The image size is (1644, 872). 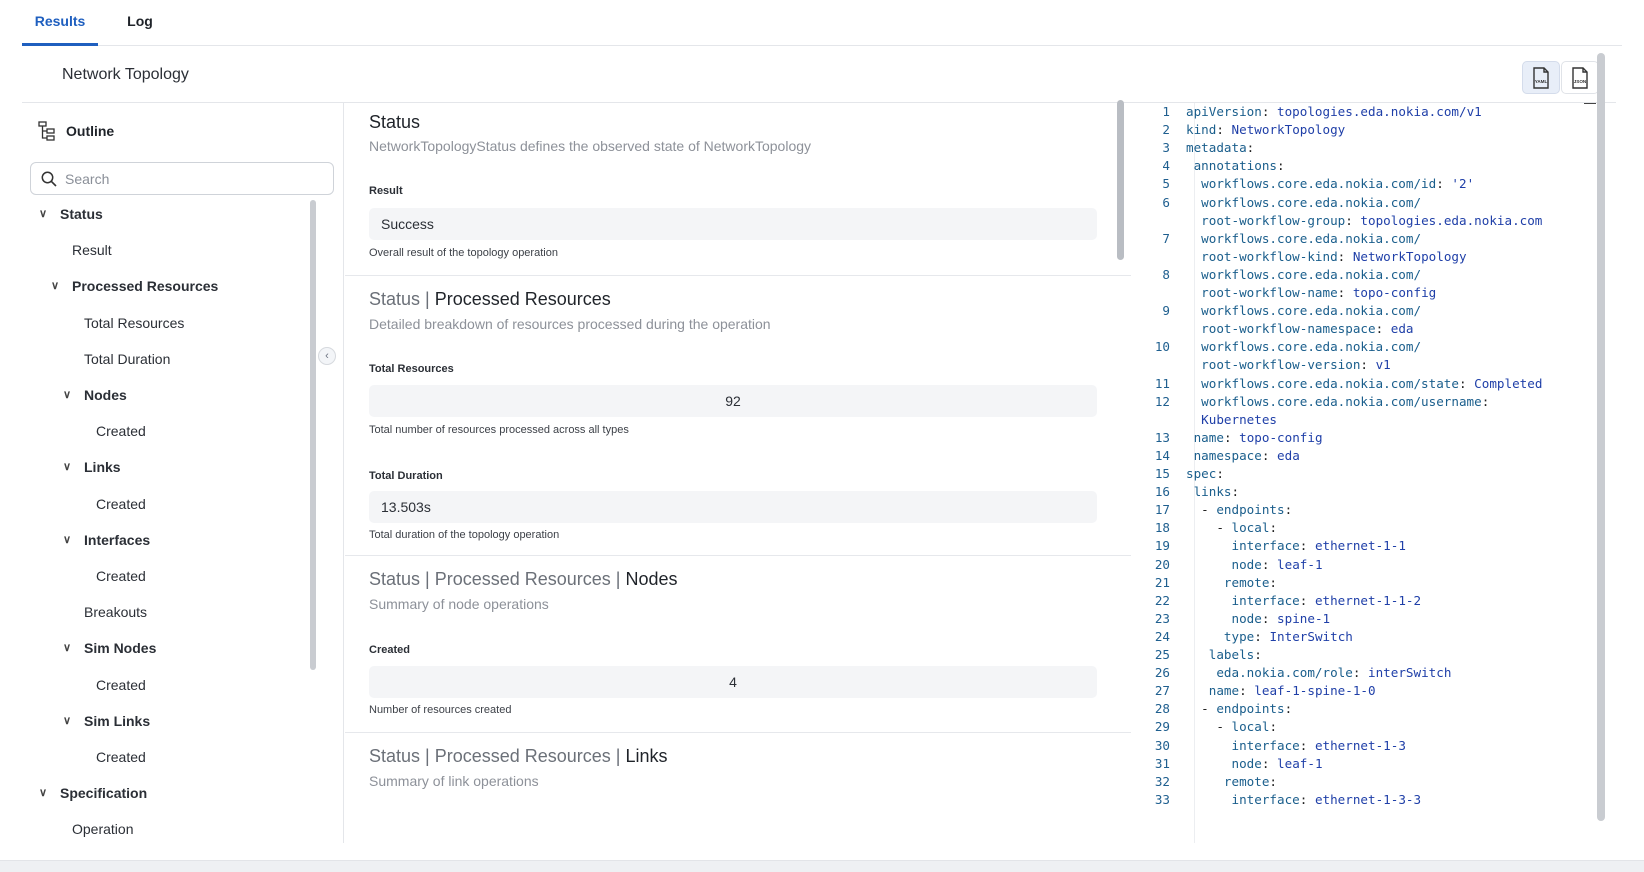 What do you see at coordinates (1166, 274) in the screenshot?
I see `line-number: 8` at bounding box center [1166, 274].